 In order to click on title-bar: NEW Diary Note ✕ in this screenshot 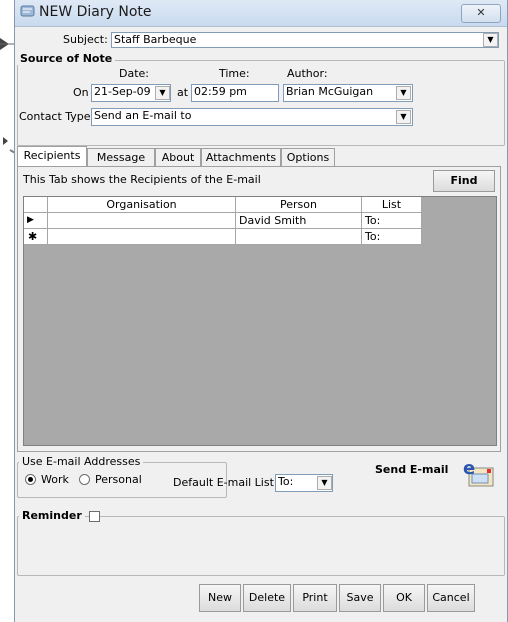, I will do `click(261, 13)`.